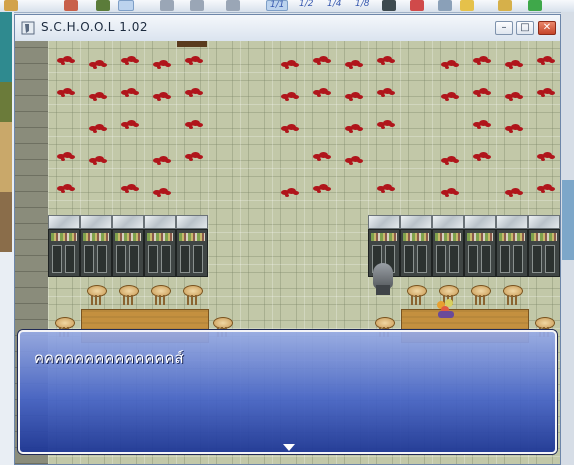 Image resolution: width=574 pixels, height=465 pixels. I want to click on zoom-1-2-button: 1/2, so click(306, 5).